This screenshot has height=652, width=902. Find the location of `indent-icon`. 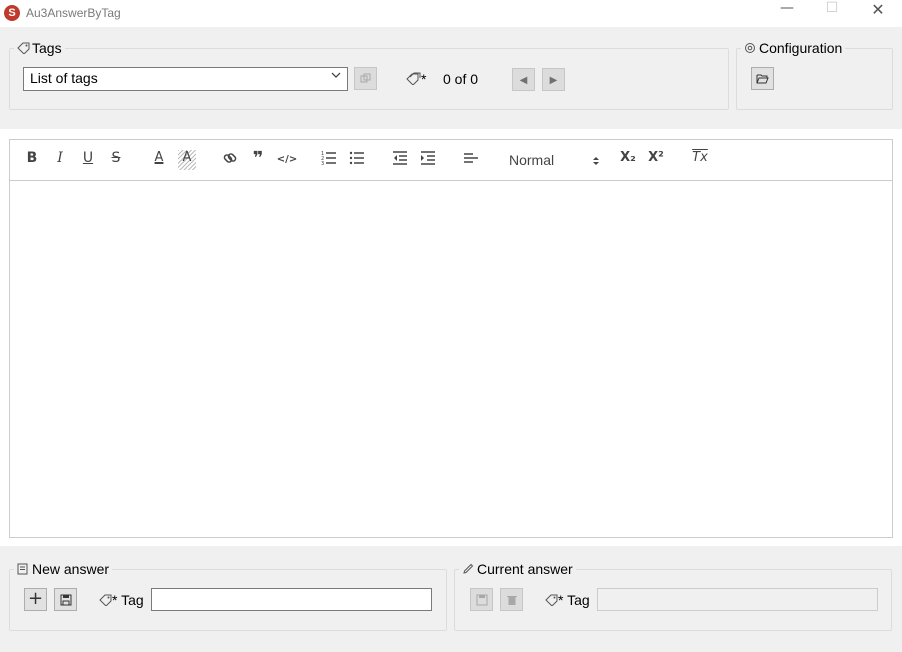

indent-icon is located at coordinates (428, 158).